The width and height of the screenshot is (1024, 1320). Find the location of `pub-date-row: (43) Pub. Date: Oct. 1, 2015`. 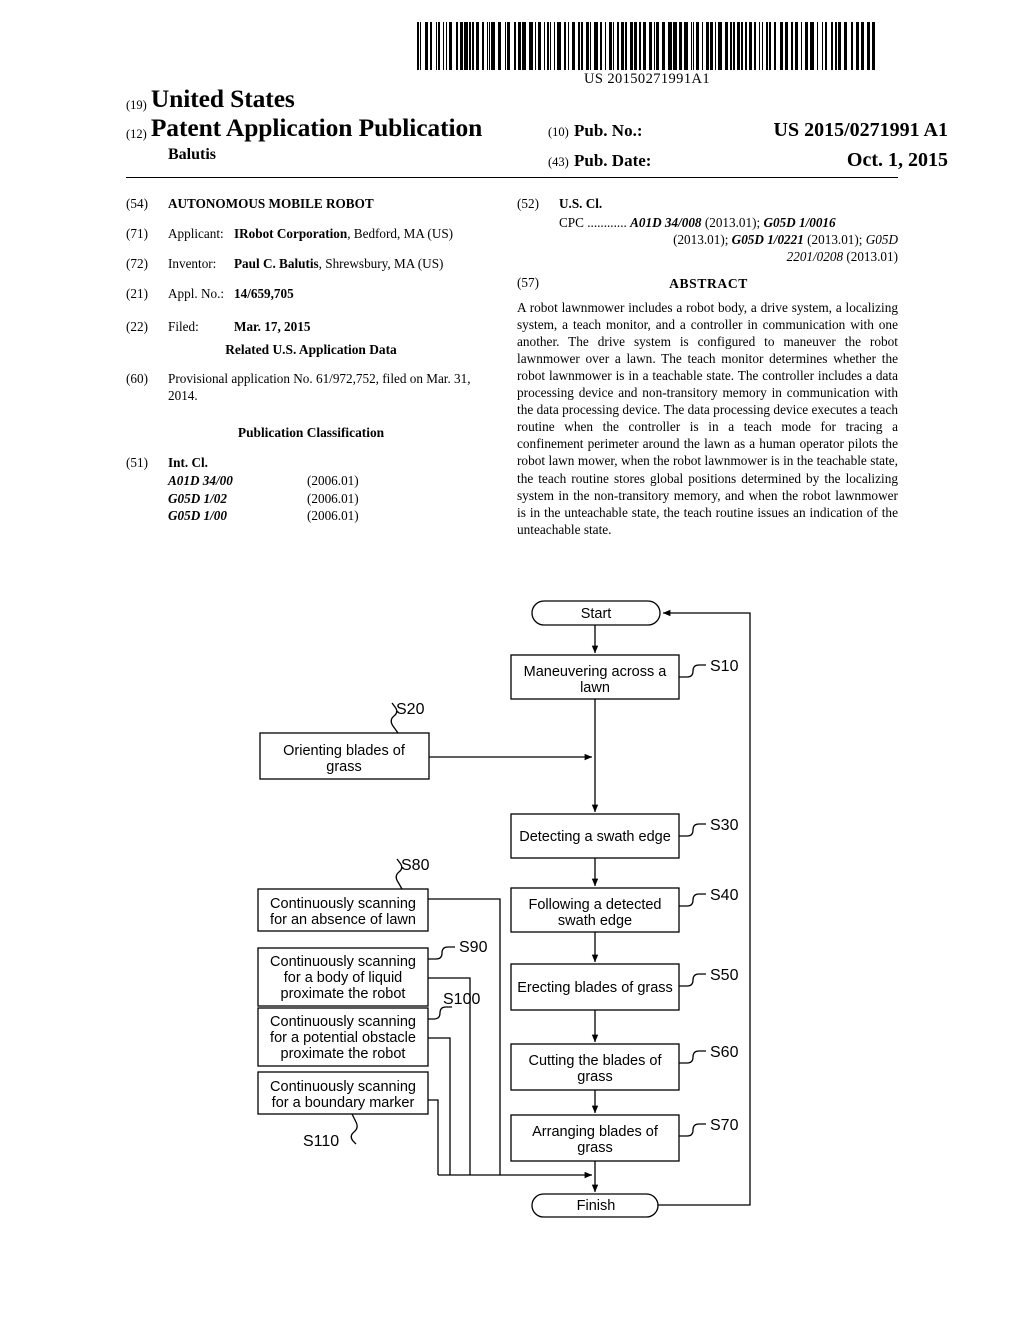

pub-date-row: (43) Pub. Date: Oct. 1, 2015 is located at coordinates (748, 160).